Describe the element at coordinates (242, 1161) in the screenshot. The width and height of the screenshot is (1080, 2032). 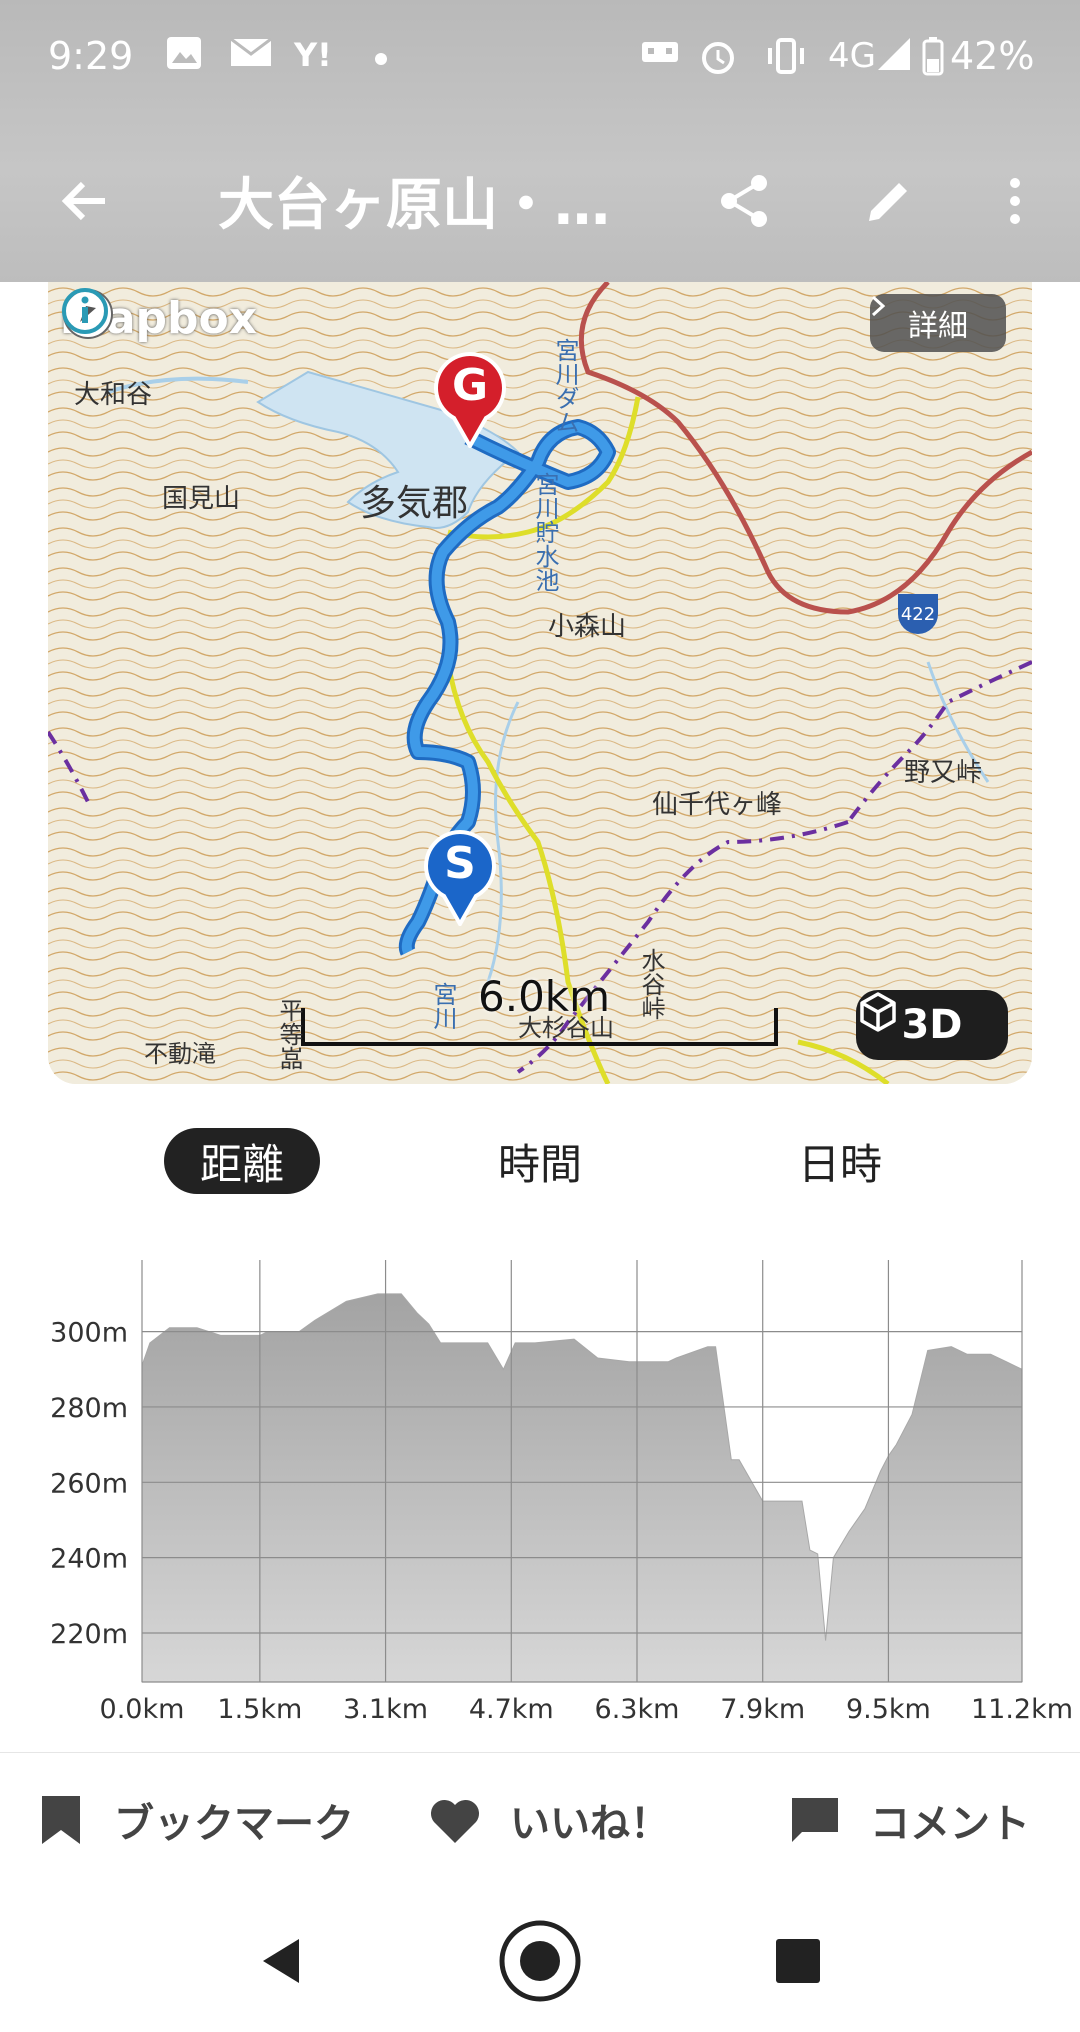
I see `tab-distance: 距離` at that location.